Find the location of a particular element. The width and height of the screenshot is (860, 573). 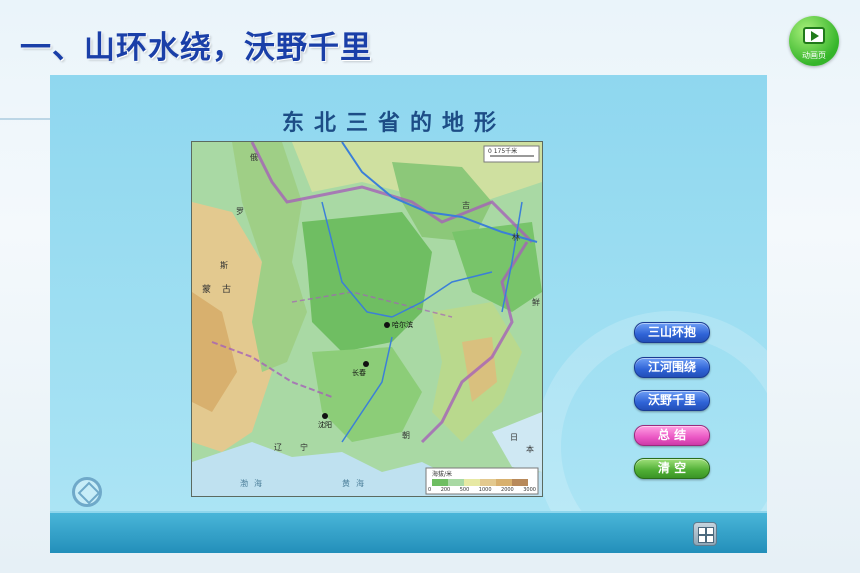

menu-button-rivers: 江河围绕 is located at coordinates (672, 367).